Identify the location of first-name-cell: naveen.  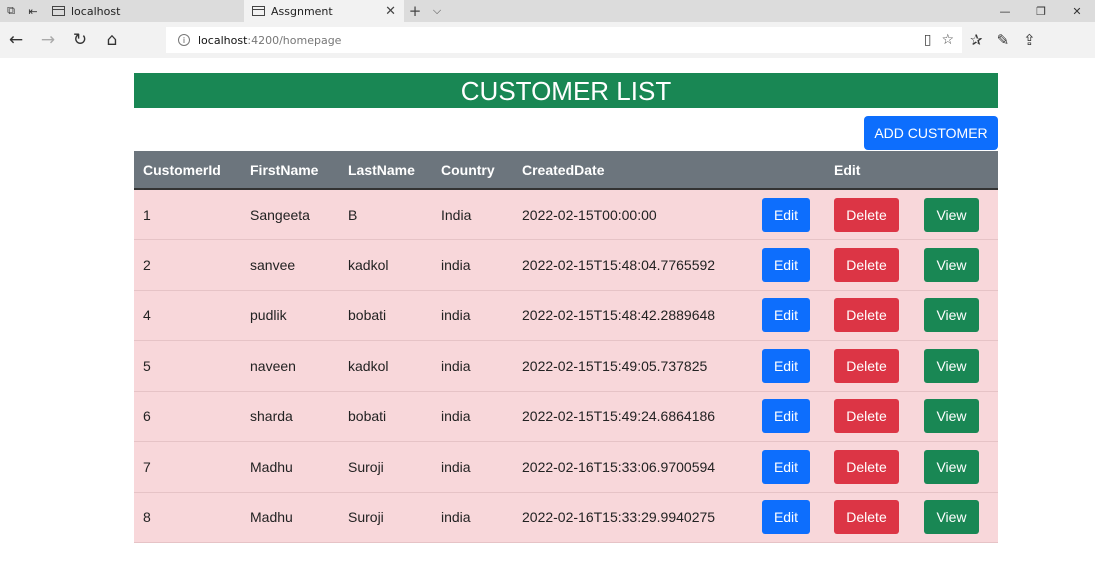
(273, 365).